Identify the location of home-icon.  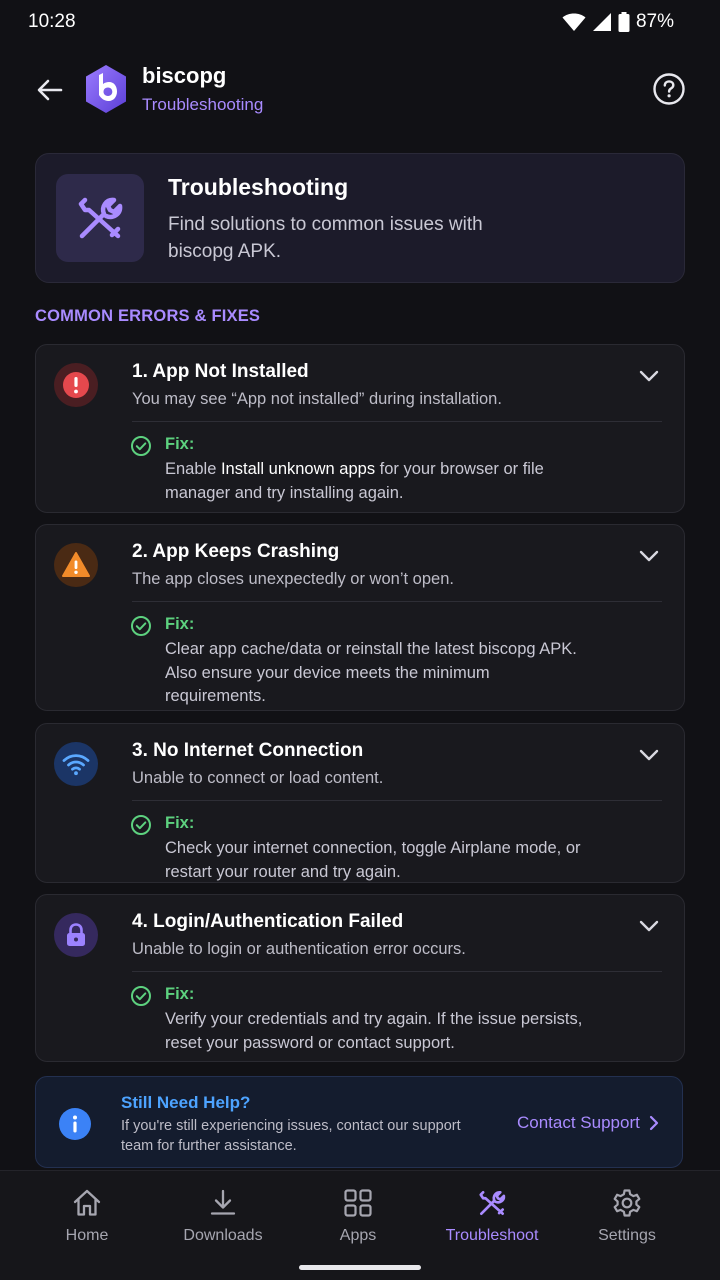
(87, 1202).